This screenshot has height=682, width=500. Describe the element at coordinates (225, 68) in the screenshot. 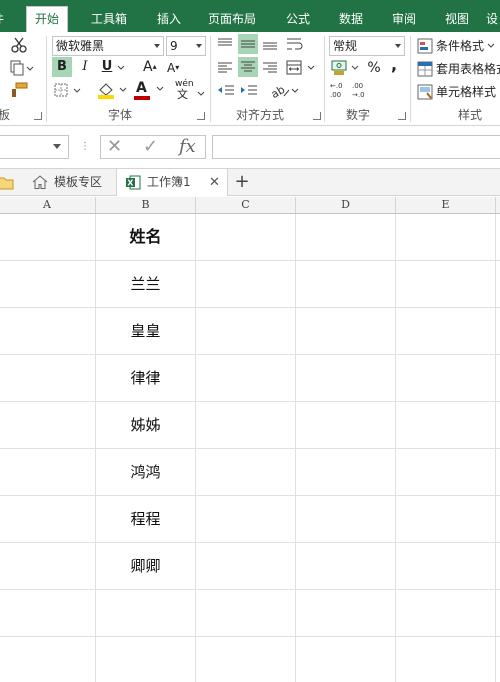

I see `align-left-icon` at that location.